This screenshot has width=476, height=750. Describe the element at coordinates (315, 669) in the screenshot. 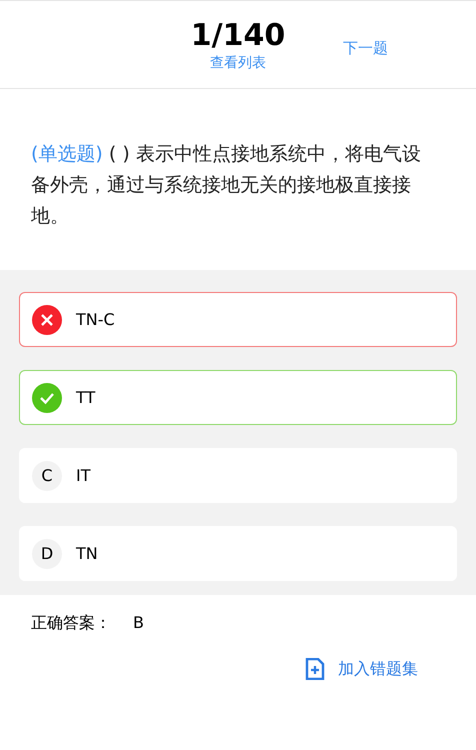

I see `document-add-icon` at that location.